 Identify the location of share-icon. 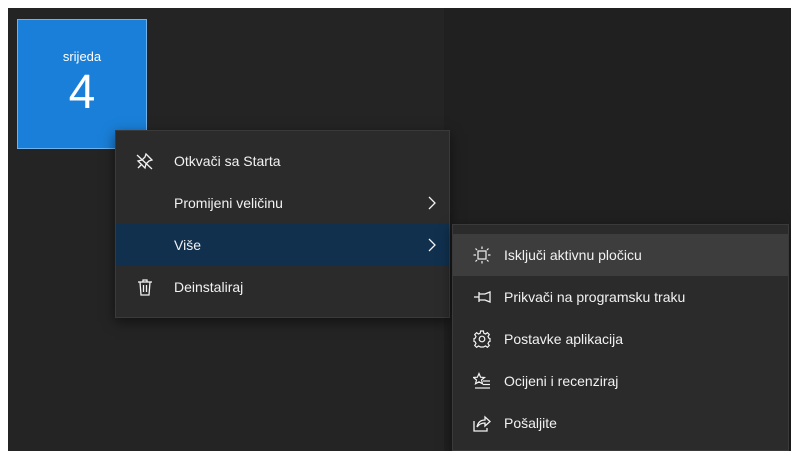
(482, 423).